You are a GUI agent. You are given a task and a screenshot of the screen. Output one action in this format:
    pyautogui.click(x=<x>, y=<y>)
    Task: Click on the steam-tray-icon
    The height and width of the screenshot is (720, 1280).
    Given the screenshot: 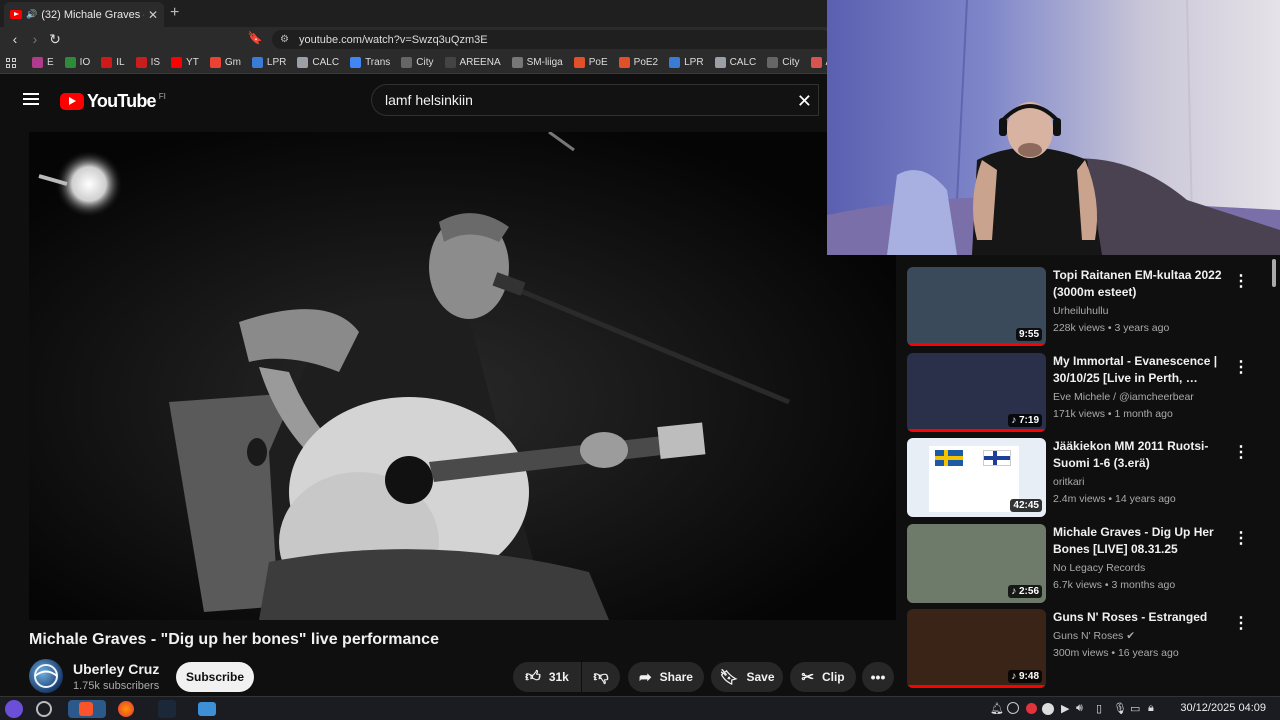 What is the action you would take?
    pyautogui.click(x=1013, y=708)
    